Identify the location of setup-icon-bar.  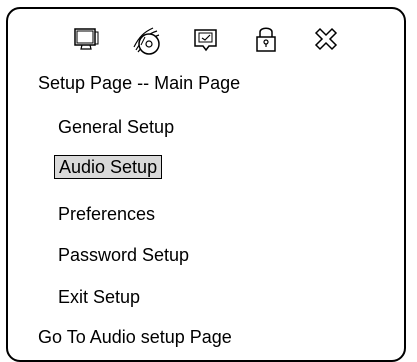
(208, 39).